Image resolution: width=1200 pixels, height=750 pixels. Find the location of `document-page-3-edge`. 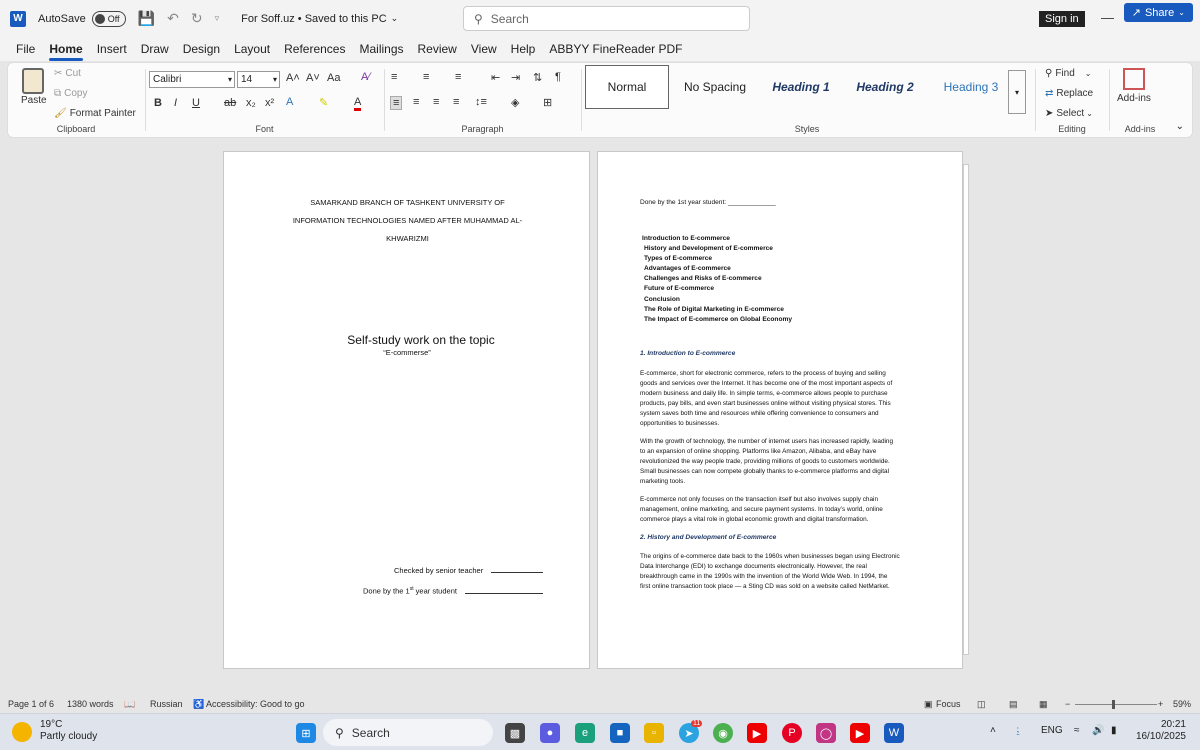

document-page-3-edge is located at coordinates (966, 409).